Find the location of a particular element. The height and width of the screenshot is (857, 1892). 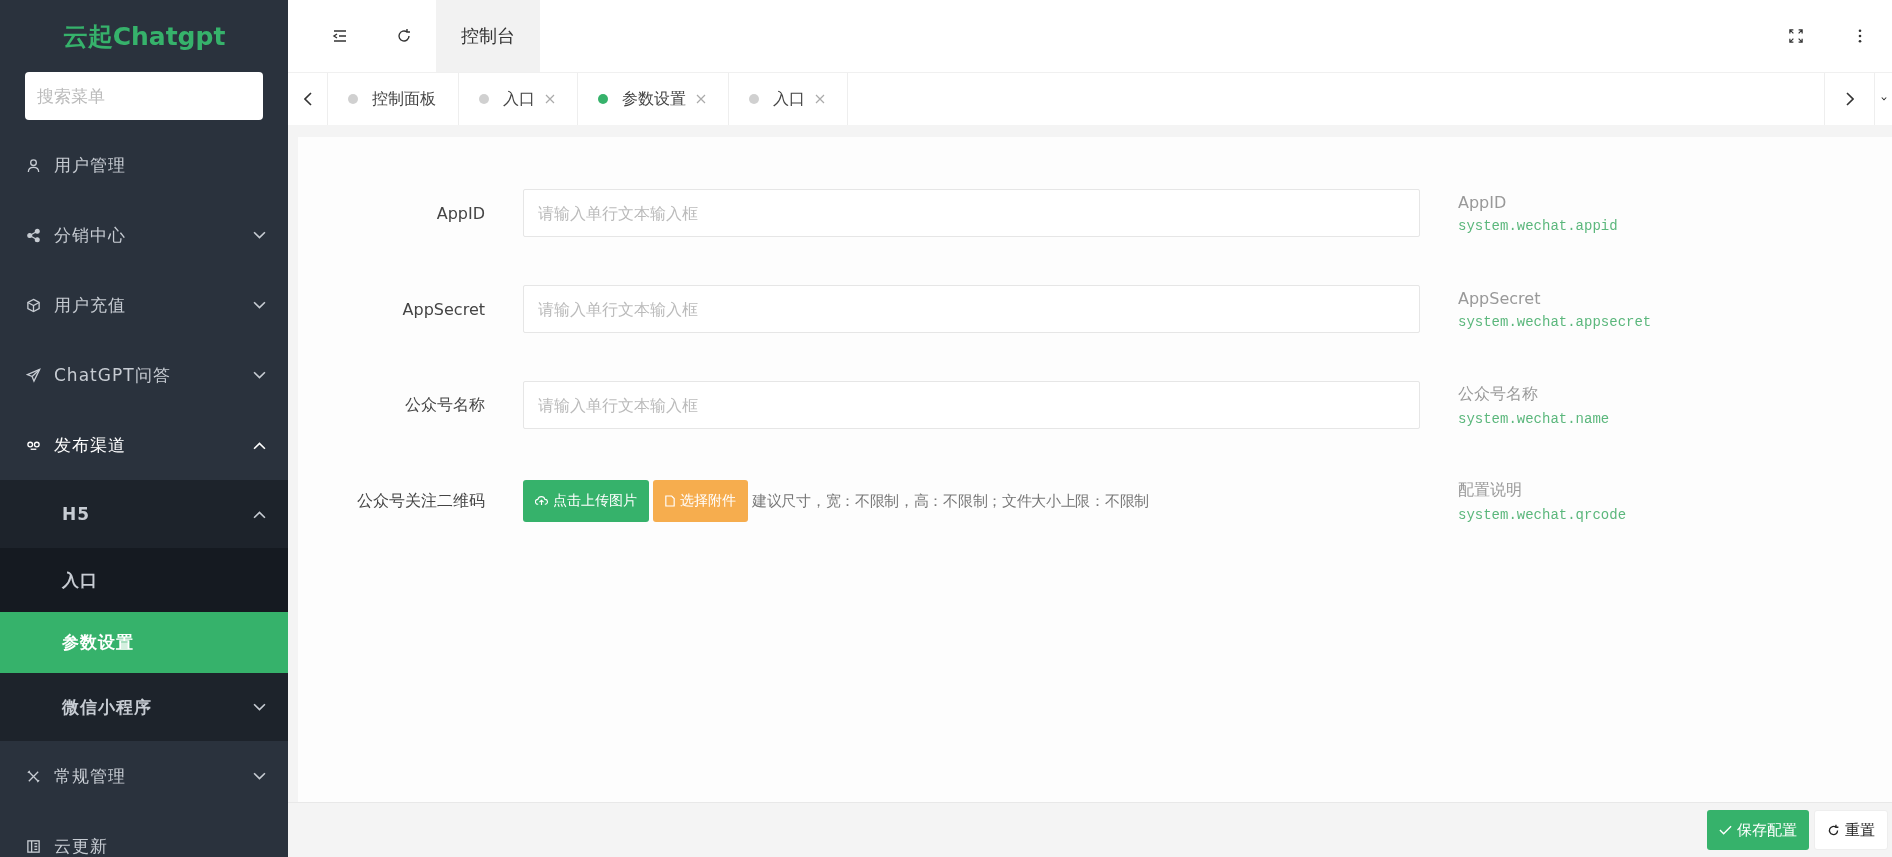

menu-label: 入口 is located at coordinates (80, 580).